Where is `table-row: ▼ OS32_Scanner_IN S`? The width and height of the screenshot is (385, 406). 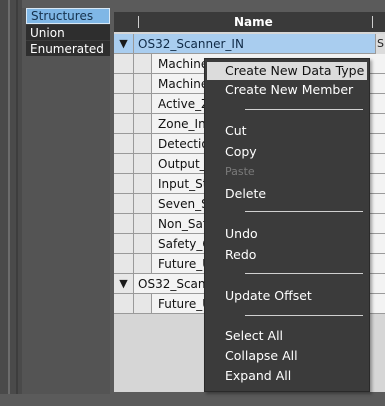 table-row: ▼ OS32_Scanner_IN S is located at coordinates (249, 44).